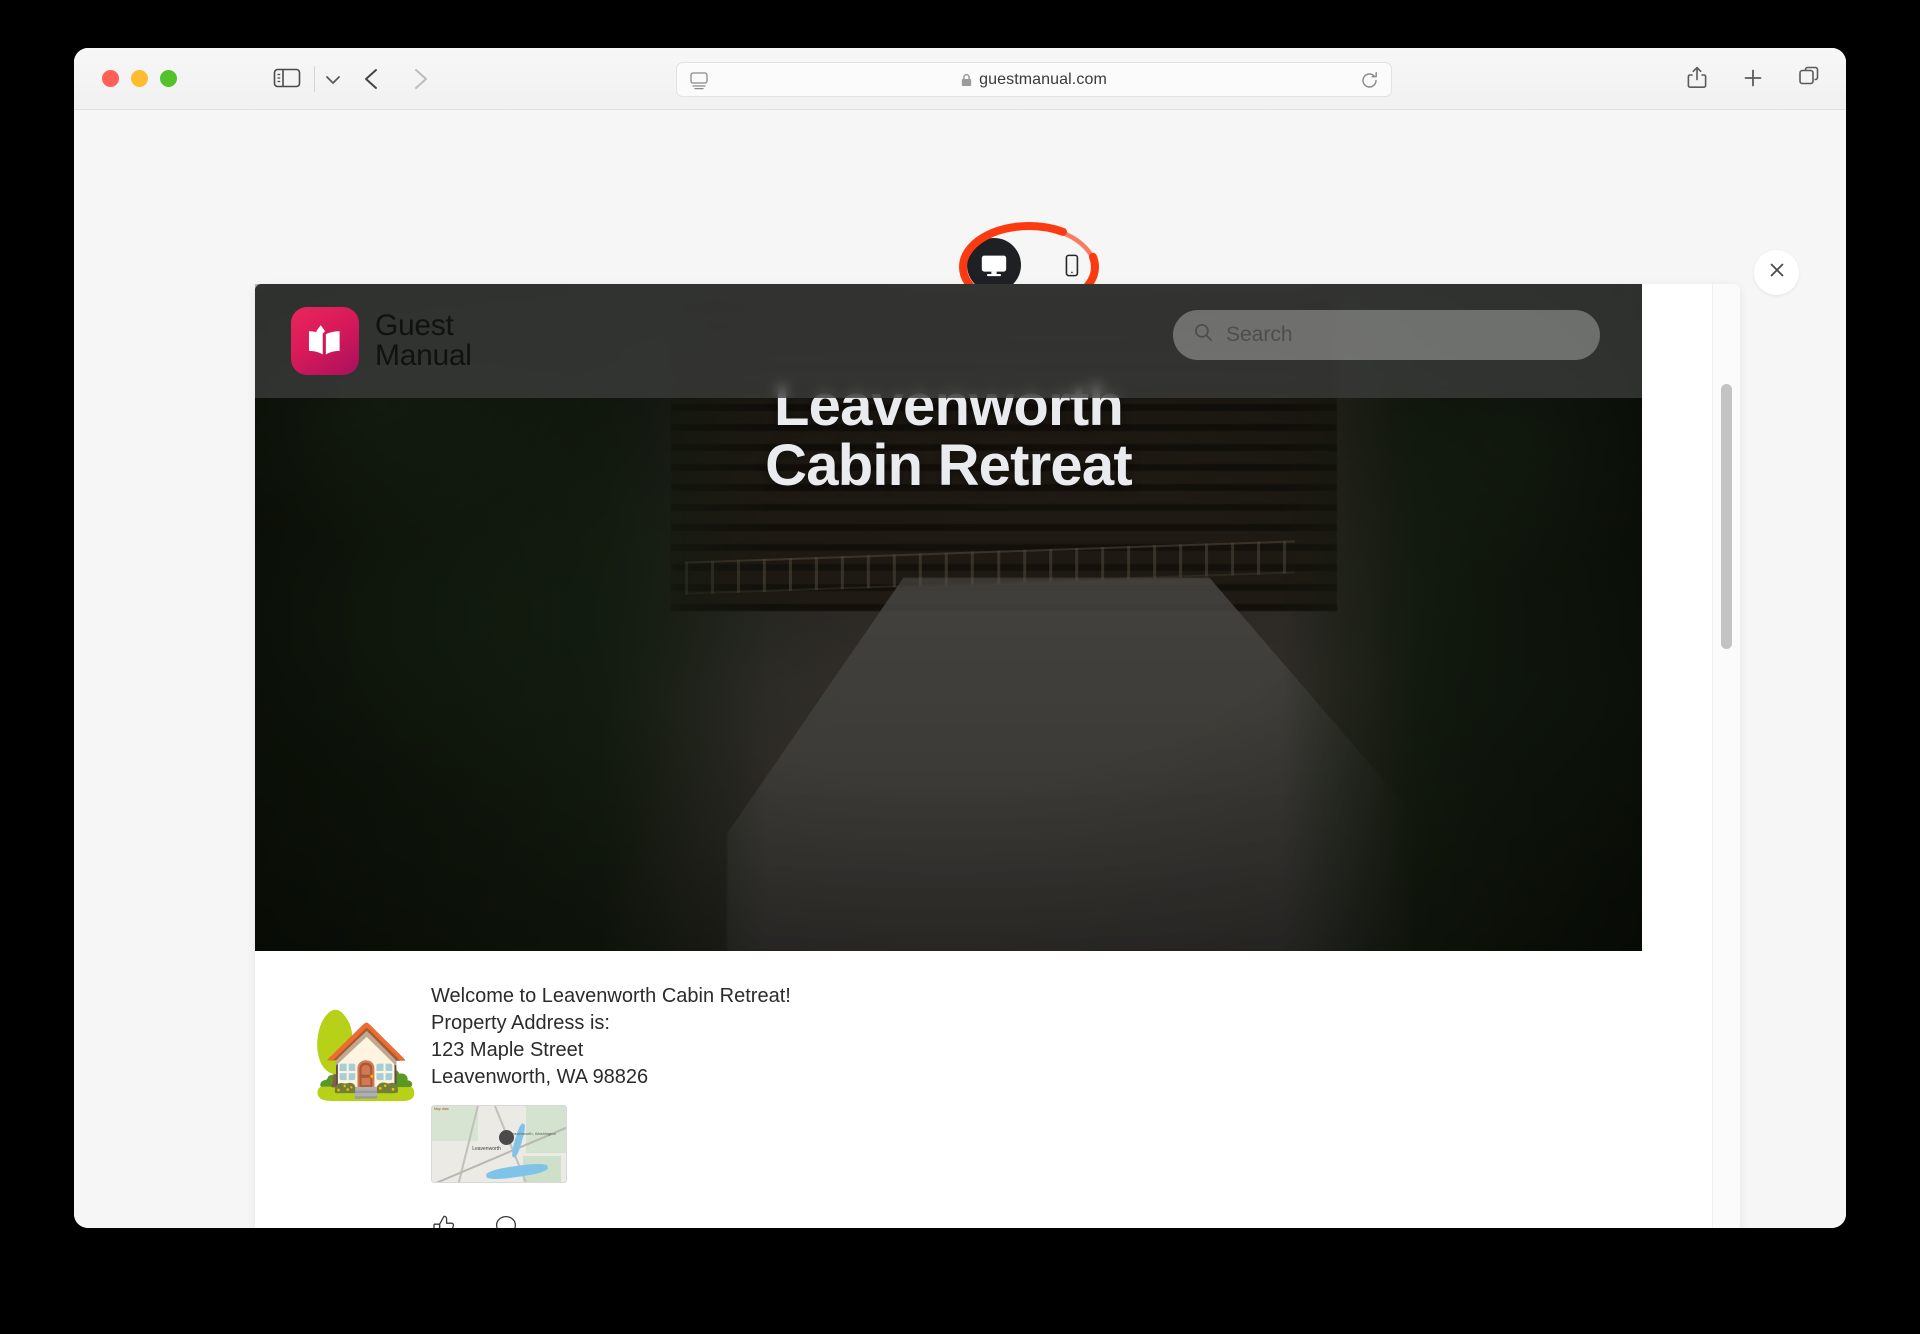 This screenshot has height=1334, width=1920. I want to click on tab-overview-icon, so click(1809, 78).